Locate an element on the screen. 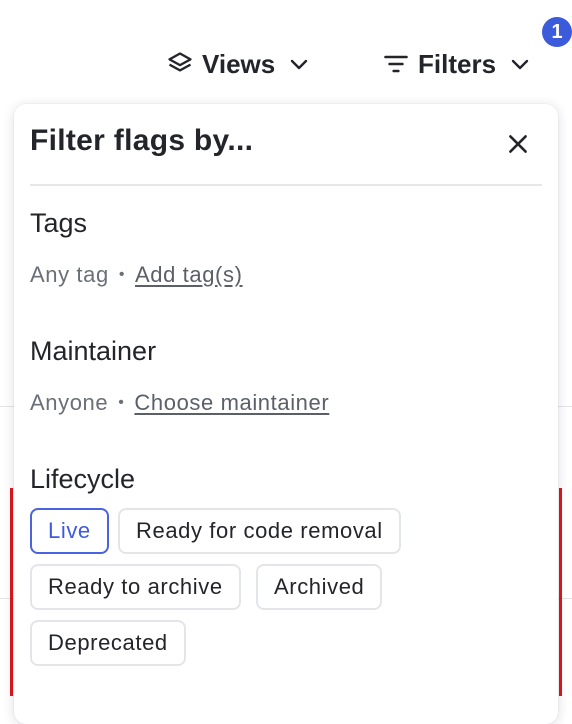 Image resolution: width=572 pixels, height=724 pixels. lifecycle-chip-live: Live is located at coordinates (69, 531).